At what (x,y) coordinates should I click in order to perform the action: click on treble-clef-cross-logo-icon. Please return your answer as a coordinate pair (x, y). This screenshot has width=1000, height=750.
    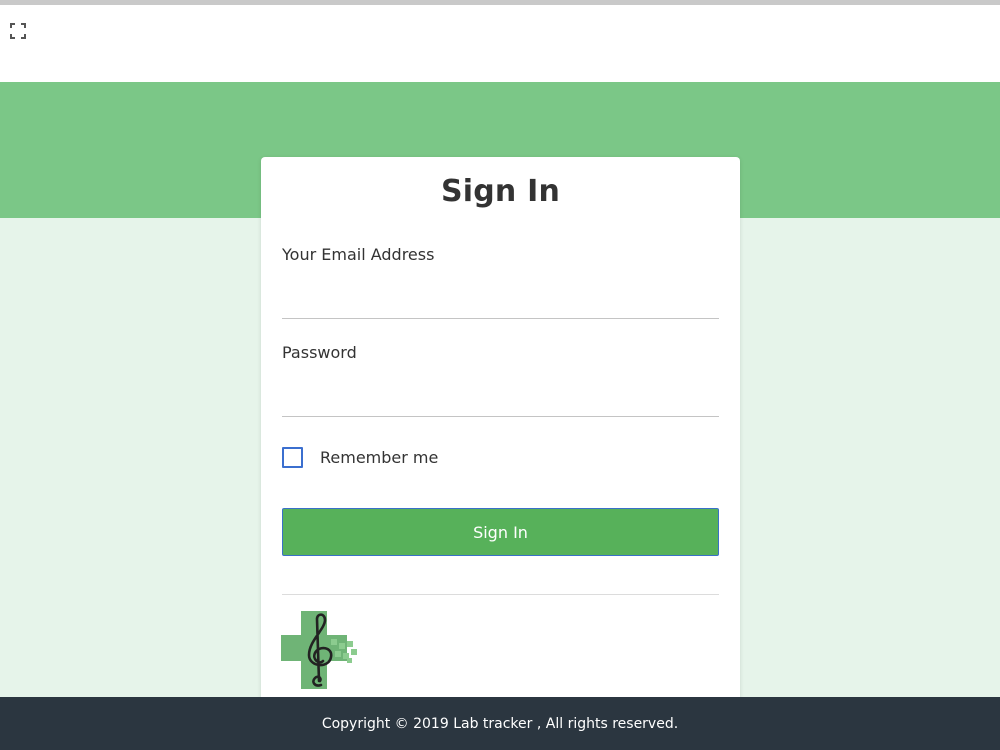
    Looking at the image, I should click on (320, 650).